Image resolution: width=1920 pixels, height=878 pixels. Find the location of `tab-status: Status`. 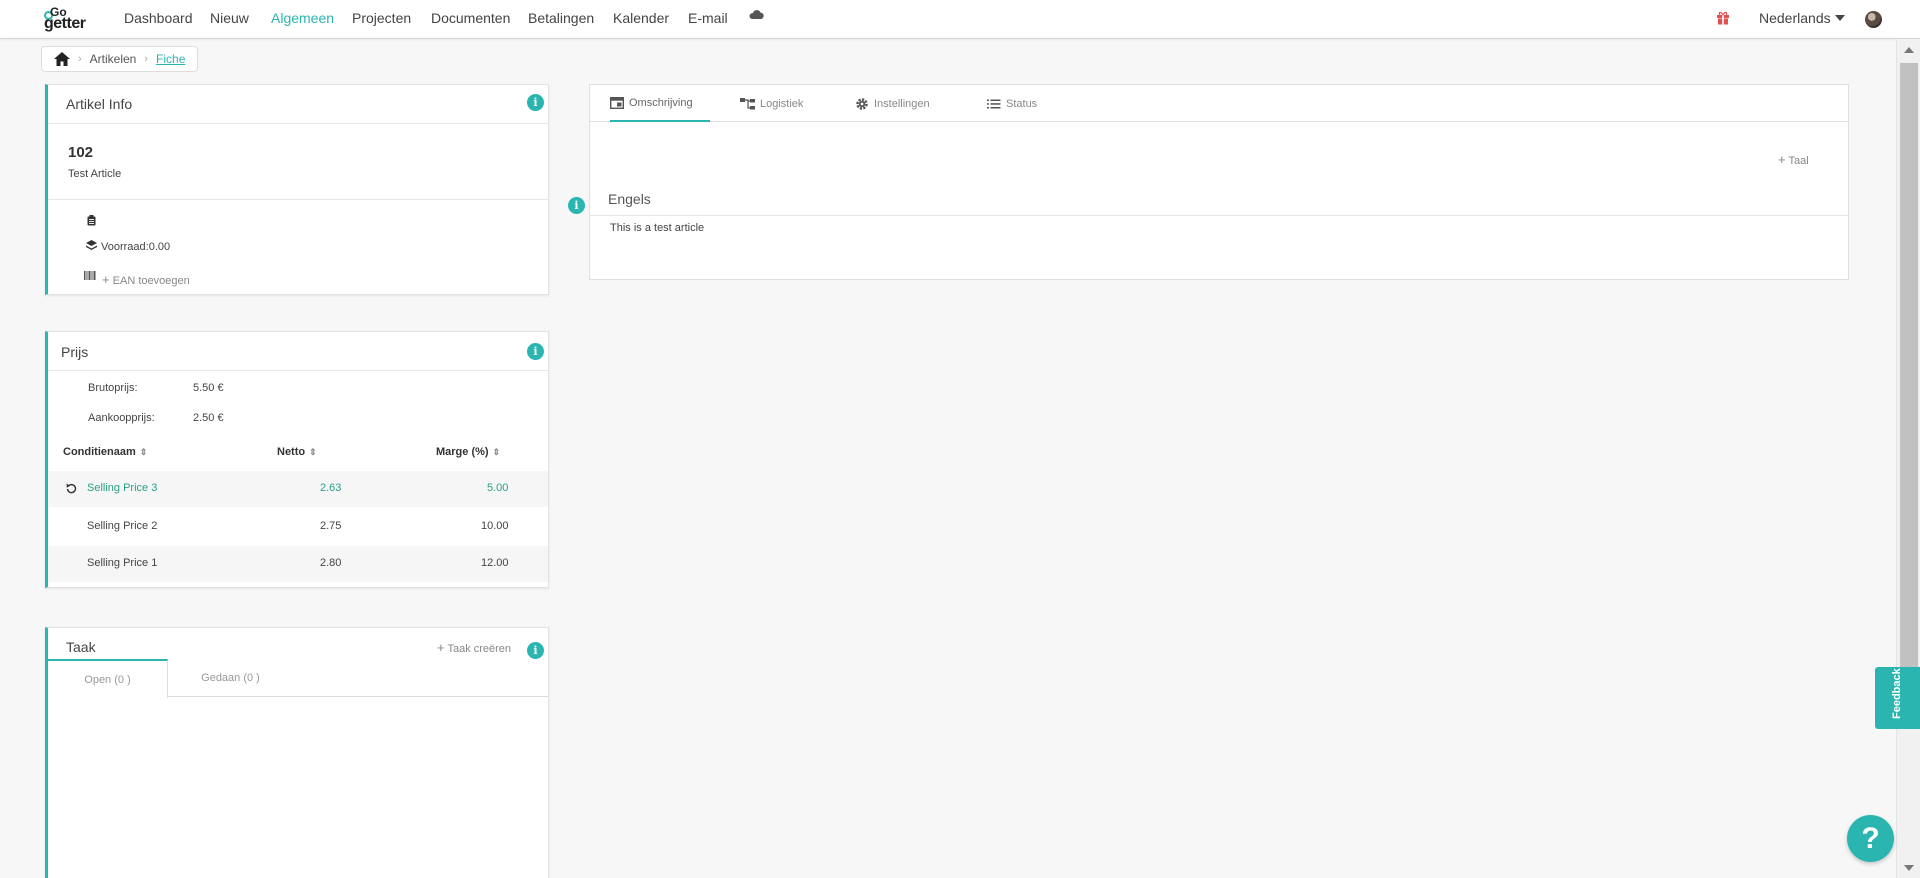

tab-status: Status is located at coordinates (1012, 103).